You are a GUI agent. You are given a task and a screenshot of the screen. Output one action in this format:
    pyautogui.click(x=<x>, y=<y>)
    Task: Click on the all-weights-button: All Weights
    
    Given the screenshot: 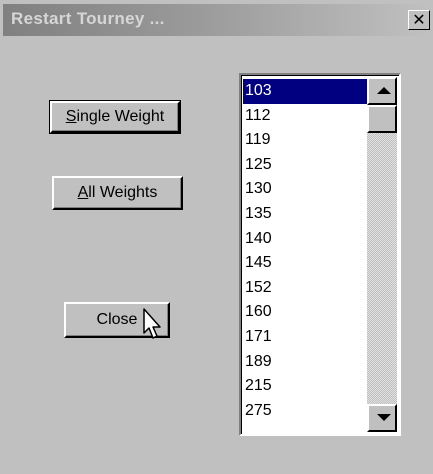 What is the action you would take?
    pyautogui.click(x=117, y=193)
    